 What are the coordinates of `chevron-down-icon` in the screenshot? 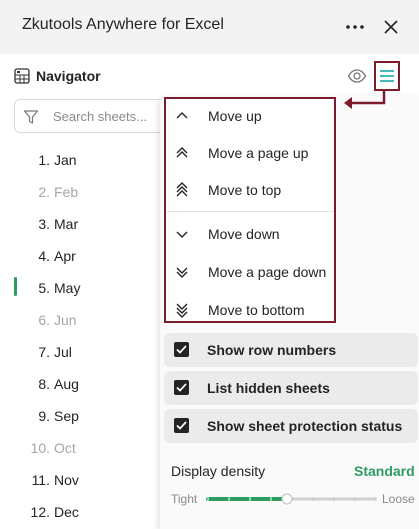 It's located at (182, 234).